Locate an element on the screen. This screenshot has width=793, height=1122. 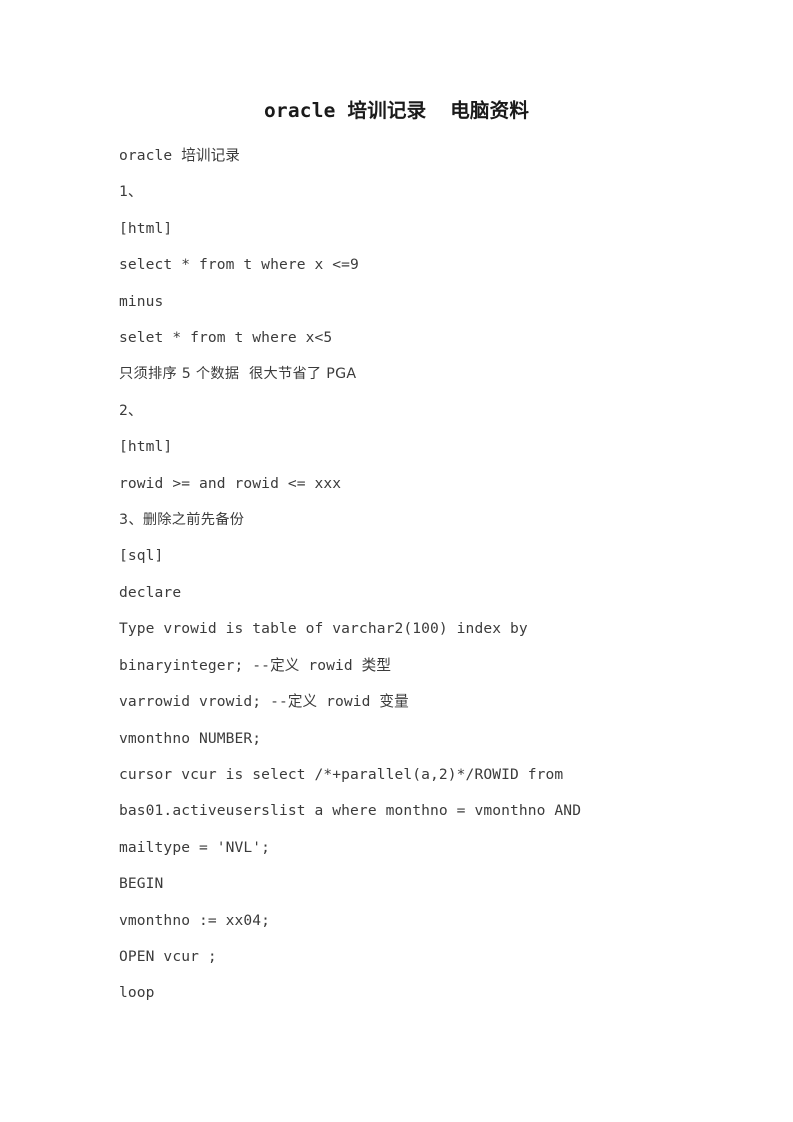
page-title: oracle 培训记录 电脑资料 is located at coordinates (396, 110).